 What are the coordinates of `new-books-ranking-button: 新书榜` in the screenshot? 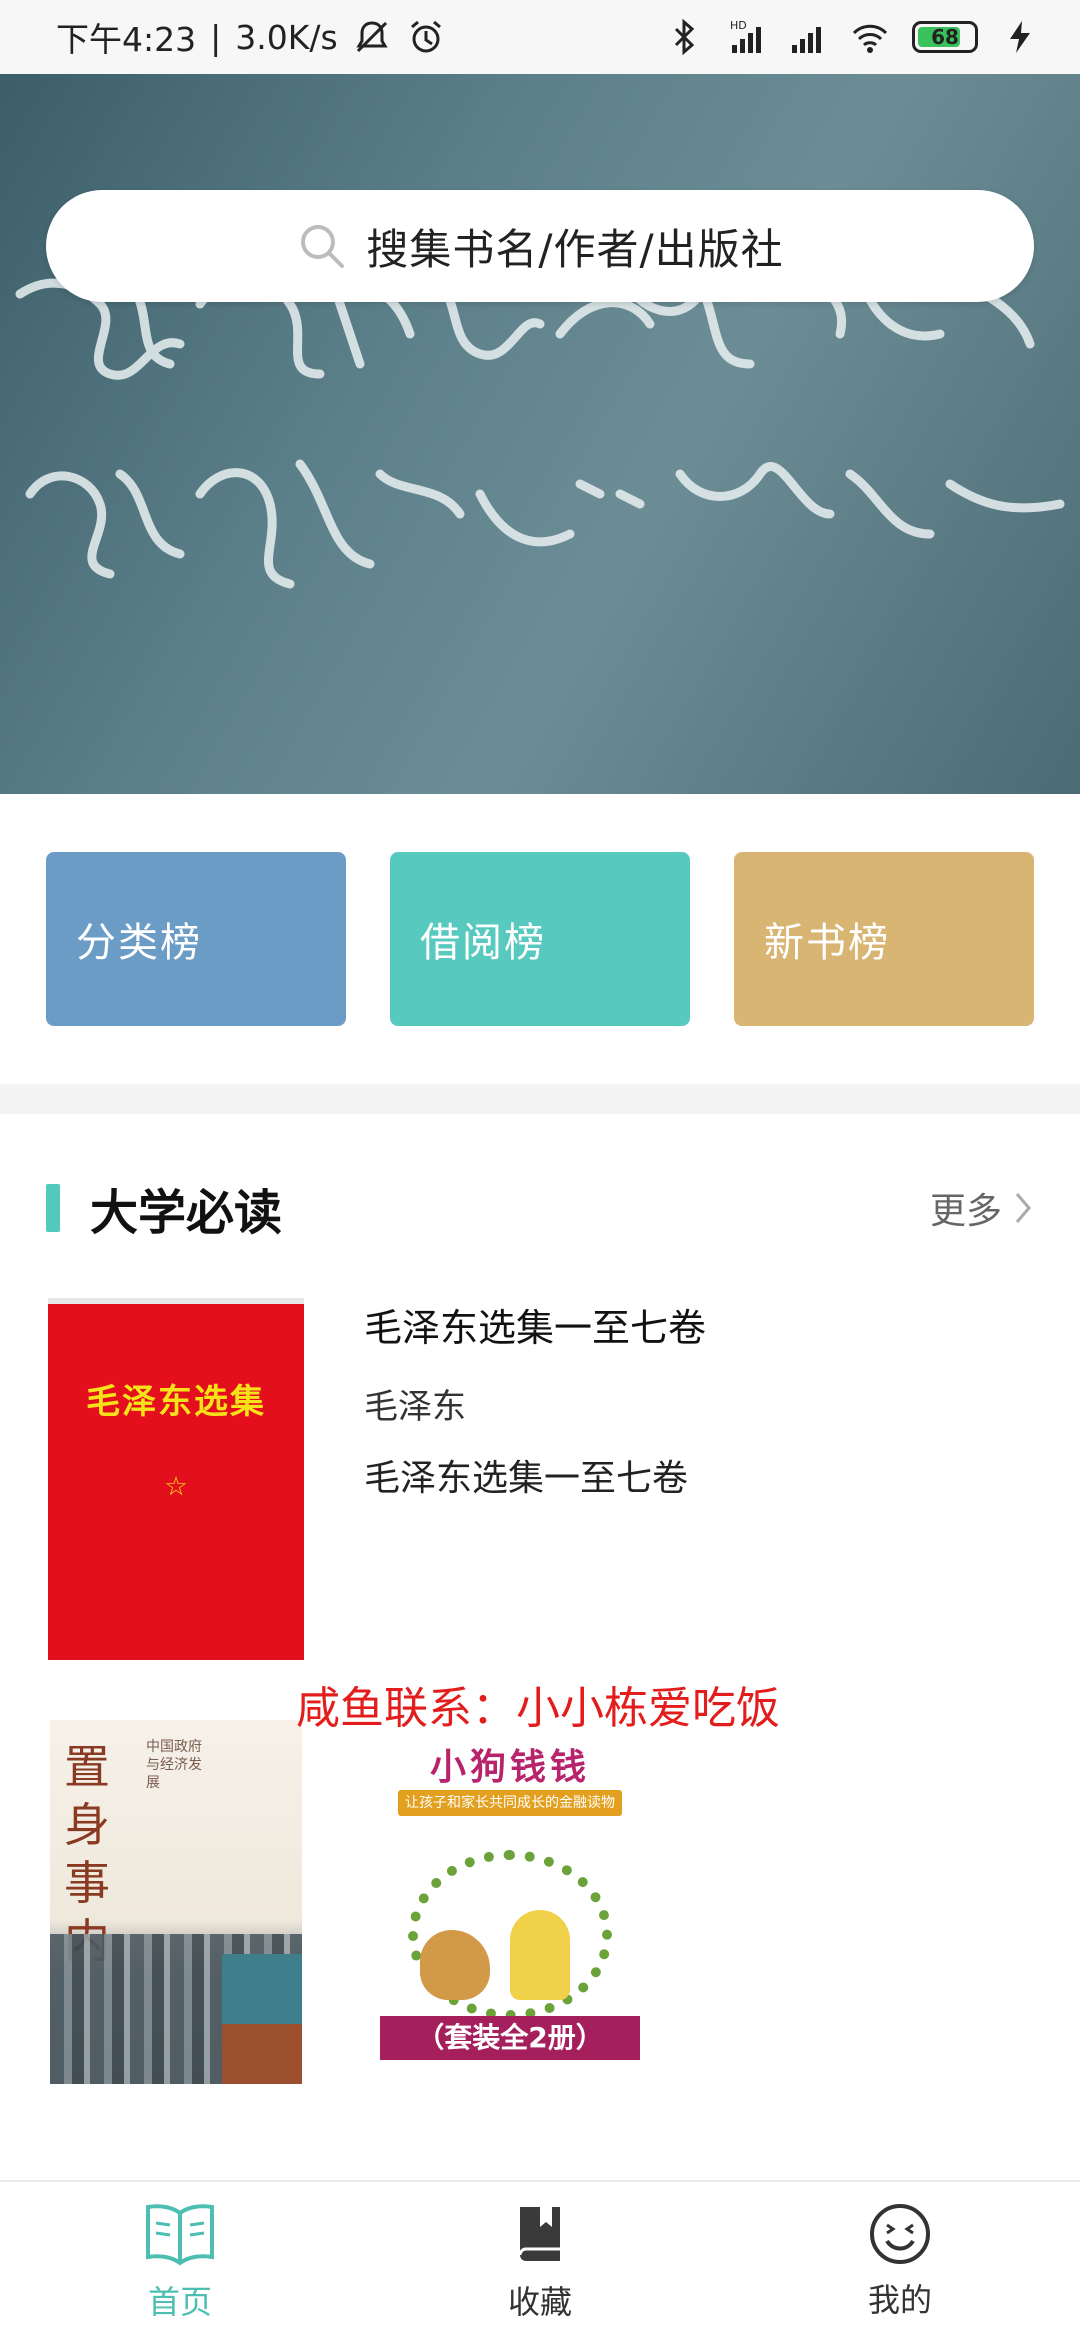 It's located at (884, 939).